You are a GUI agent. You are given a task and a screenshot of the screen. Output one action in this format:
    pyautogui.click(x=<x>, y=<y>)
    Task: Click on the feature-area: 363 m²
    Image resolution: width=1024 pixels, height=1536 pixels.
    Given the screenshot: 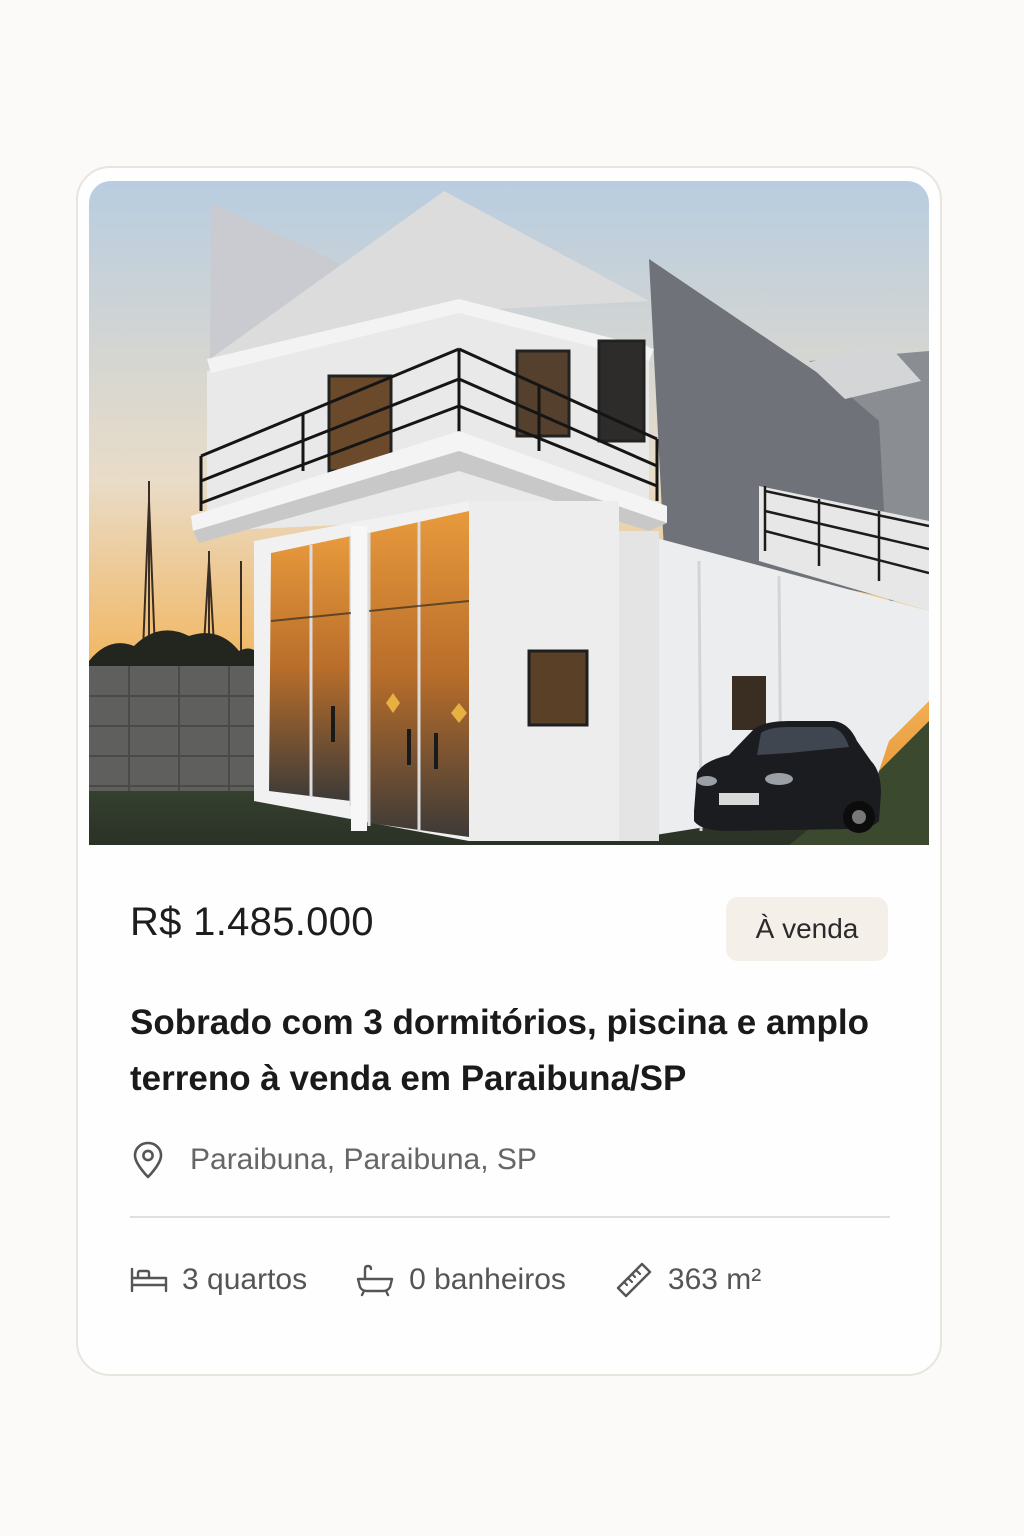 What is the action you would take?
    pyautogui.click(x=687, y=1280)
    